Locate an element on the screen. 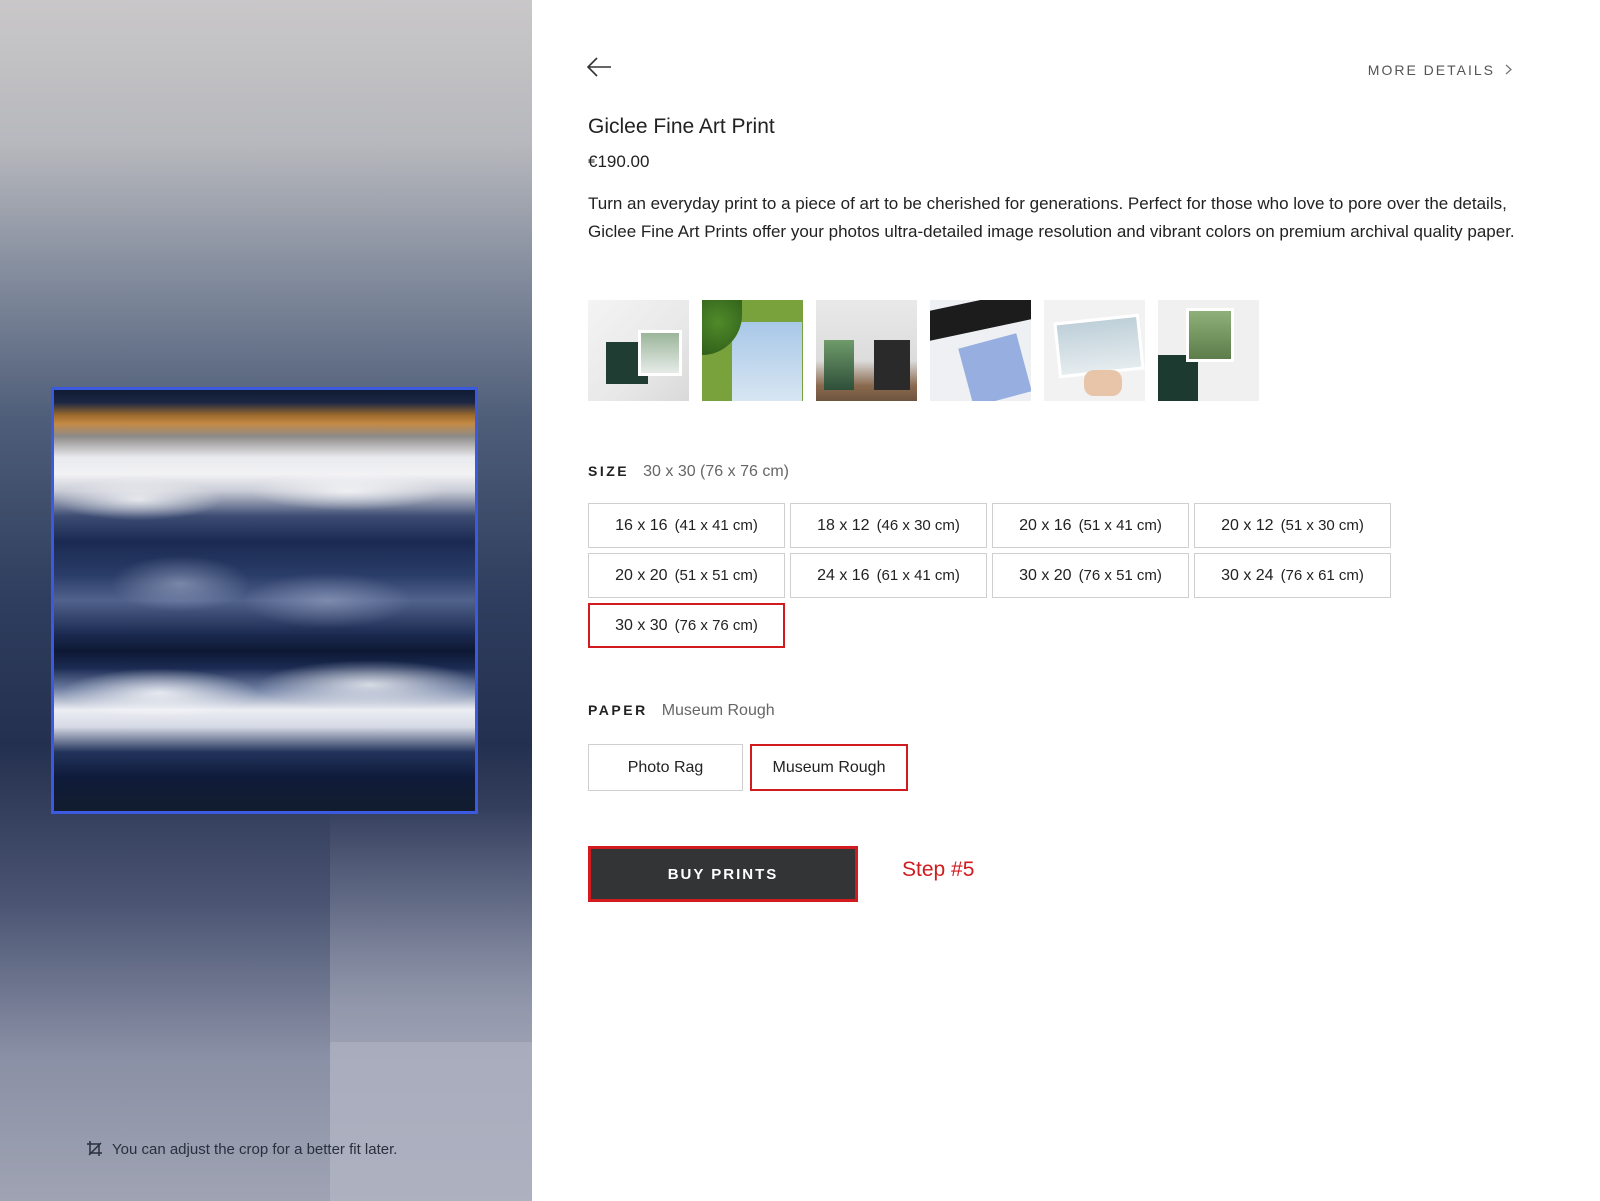  product-gallery is located at coordinates (923, 350).